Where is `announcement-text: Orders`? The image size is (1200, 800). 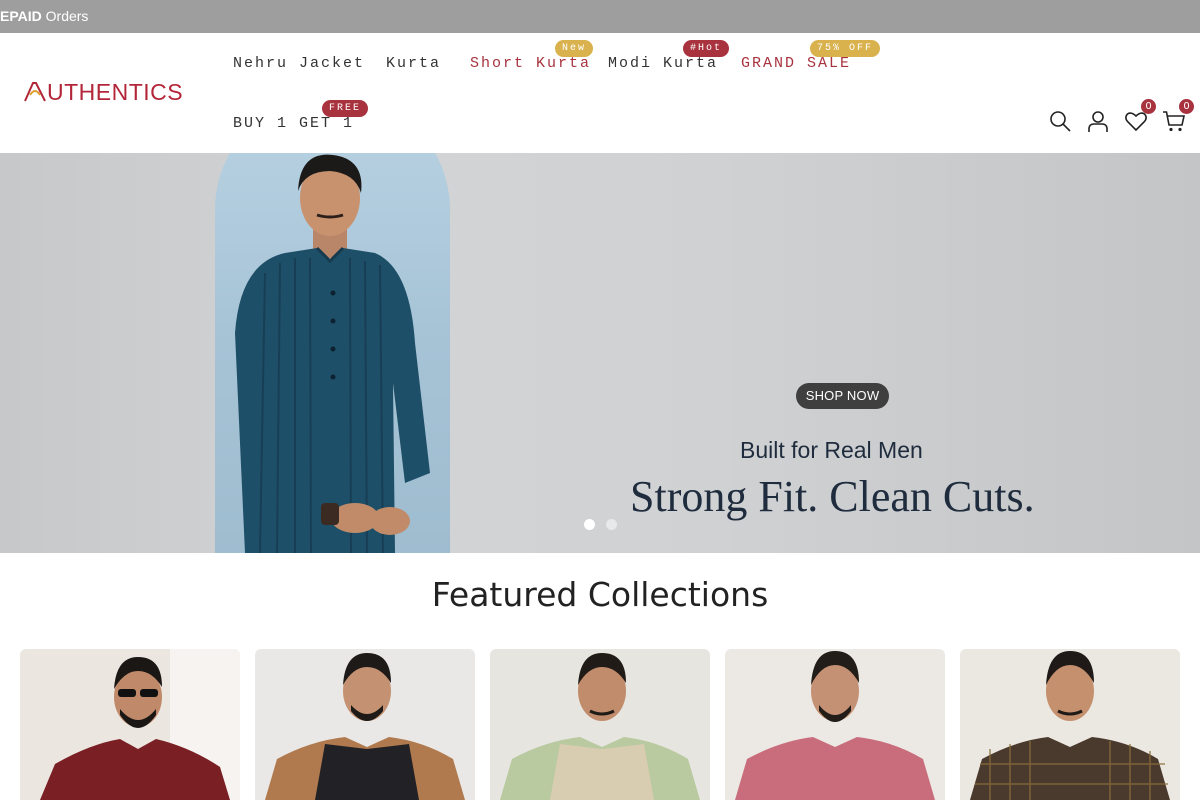 announcement-text: Orders is located at coordinates (65, 16).